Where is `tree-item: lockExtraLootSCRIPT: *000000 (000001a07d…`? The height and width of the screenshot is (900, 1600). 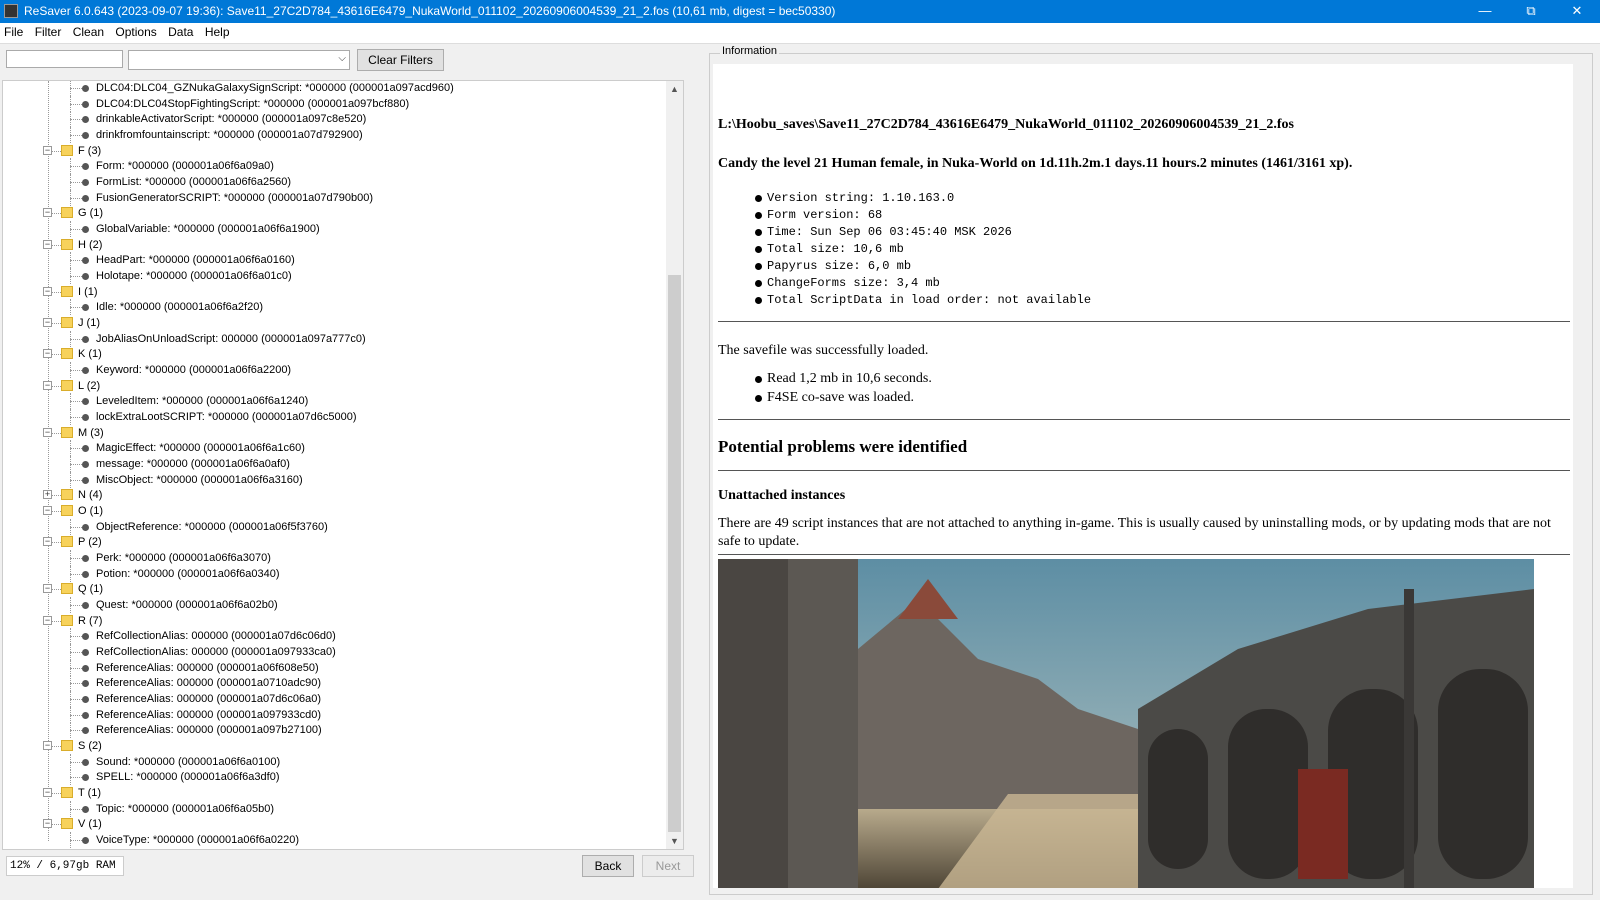 tree-item: lockExtraLootSCRIPT: *000000 (000001a07d… is located at coordinates (334, 417).